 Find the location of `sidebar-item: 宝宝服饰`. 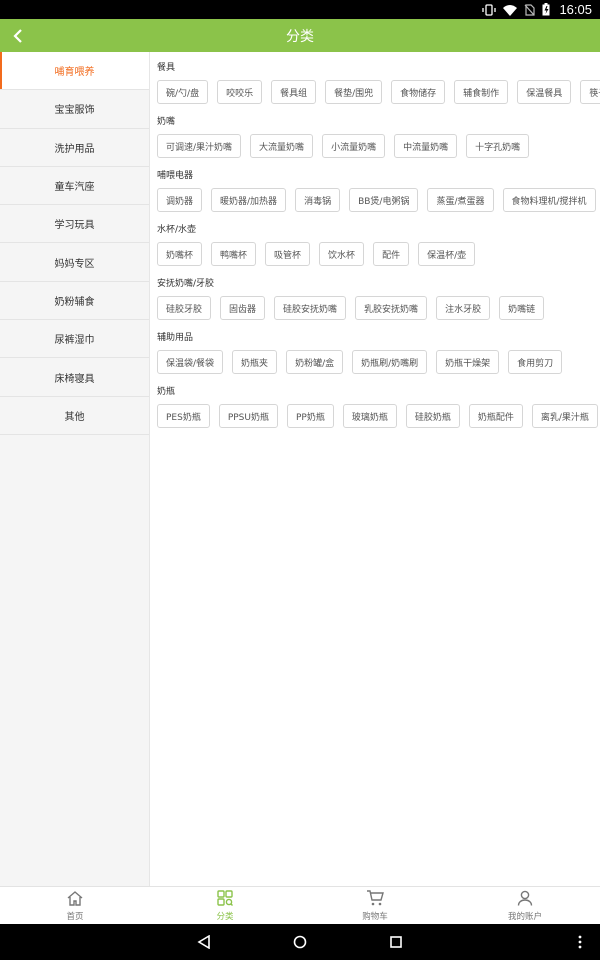

sidebar-item: 宝宝服饰 is located at coordinates (74, 109).